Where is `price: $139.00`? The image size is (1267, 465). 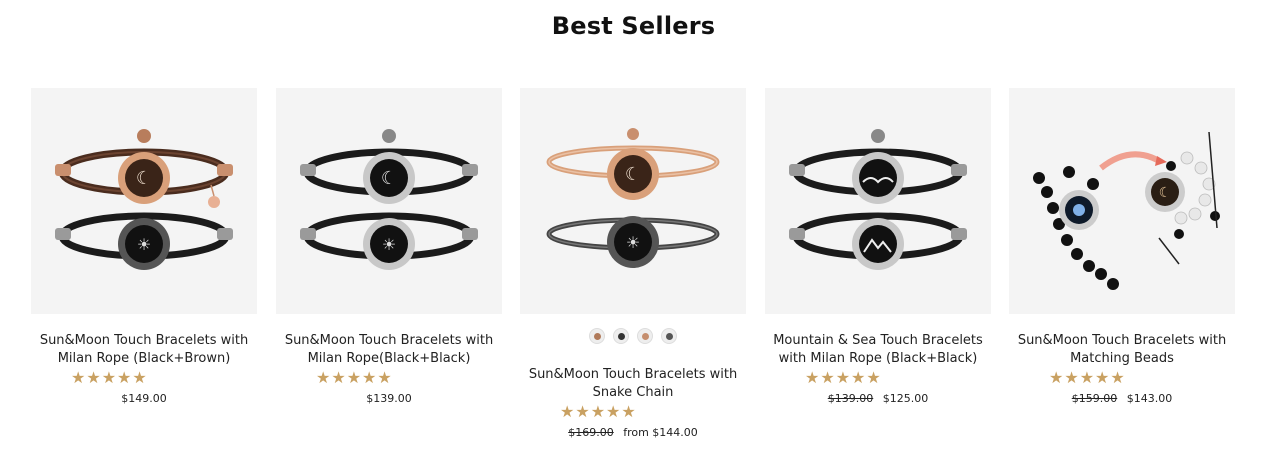 price: $139.00 is located at coordinates (389, 398).